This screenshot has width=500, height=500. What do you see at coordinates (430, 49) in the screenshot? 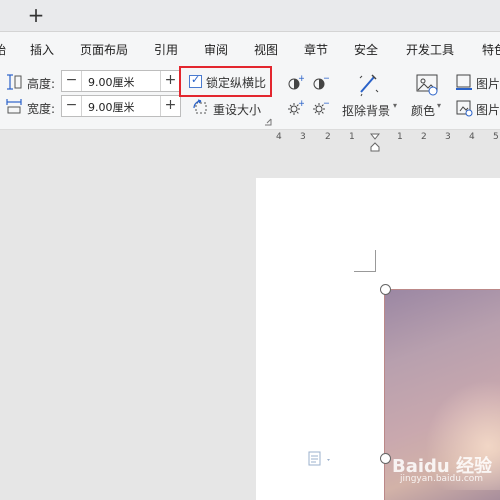
I see `menu-item-developer: 开发工具` at bounding box center [430, 49].